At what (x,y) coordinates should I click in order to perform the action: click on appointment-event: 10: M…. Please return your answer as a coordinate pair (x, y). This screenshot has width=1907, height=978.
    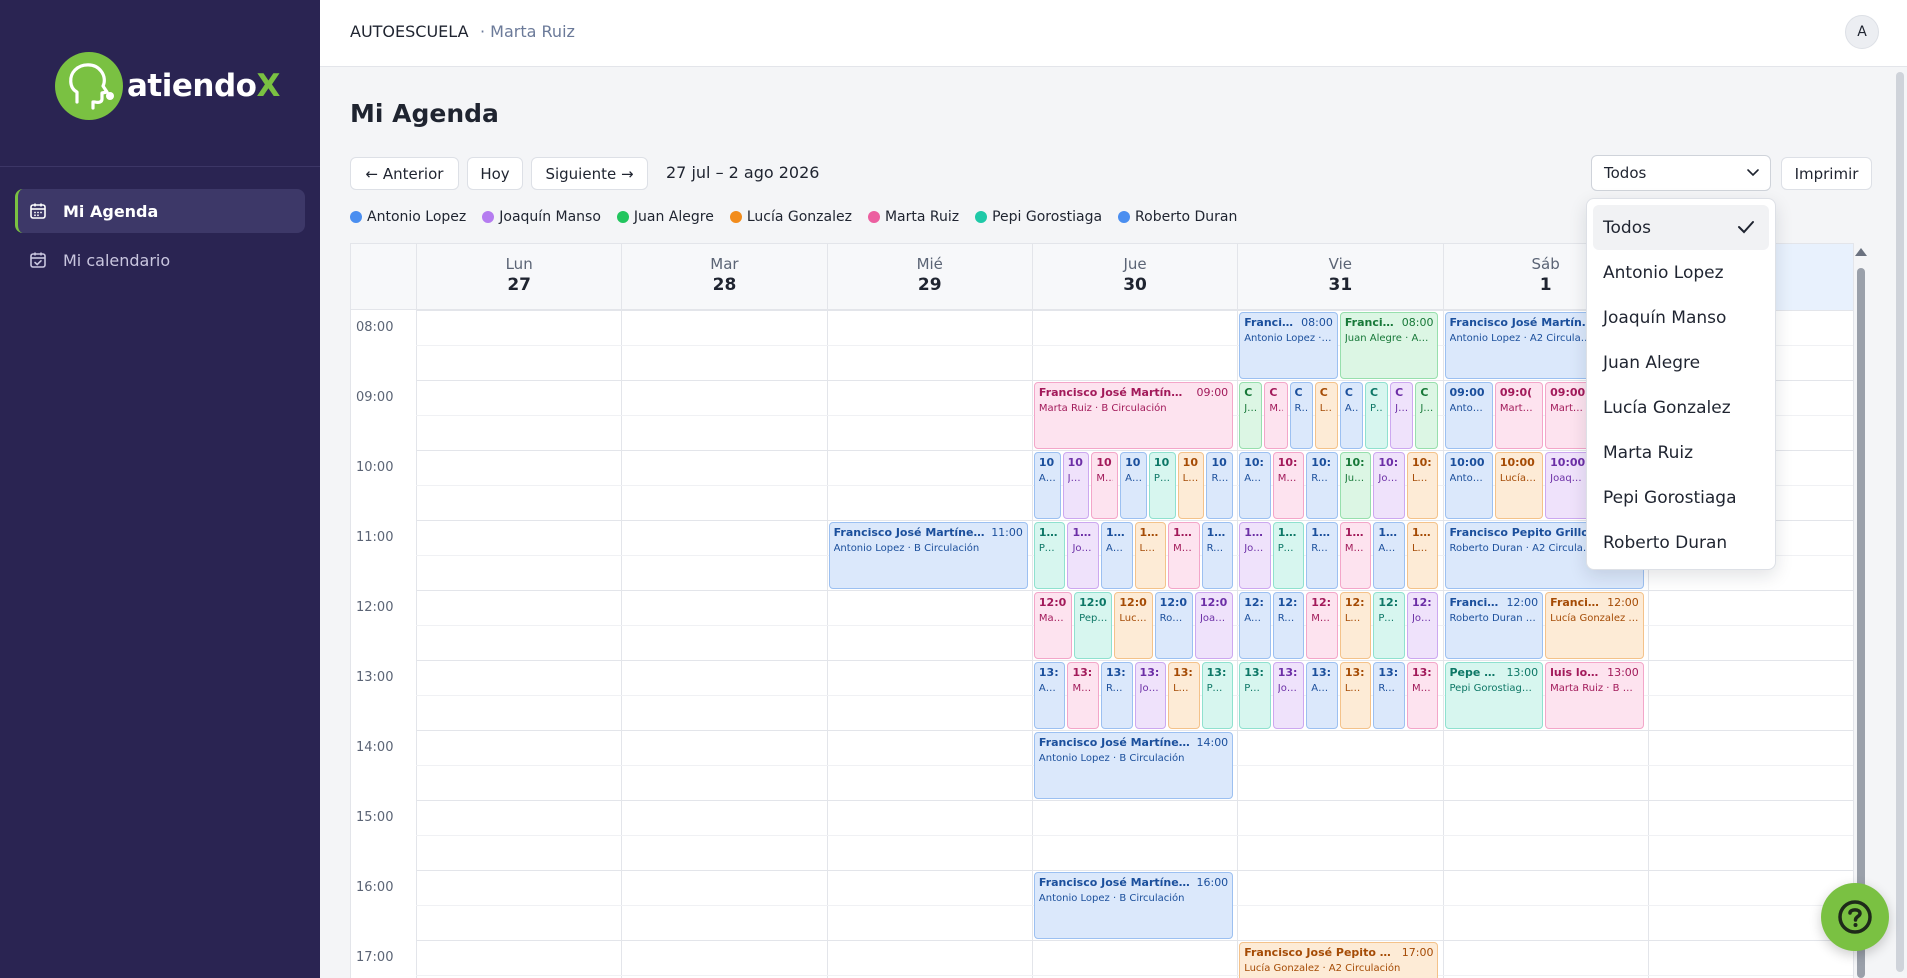
    Looking at the image, I should click on (1288, 485).